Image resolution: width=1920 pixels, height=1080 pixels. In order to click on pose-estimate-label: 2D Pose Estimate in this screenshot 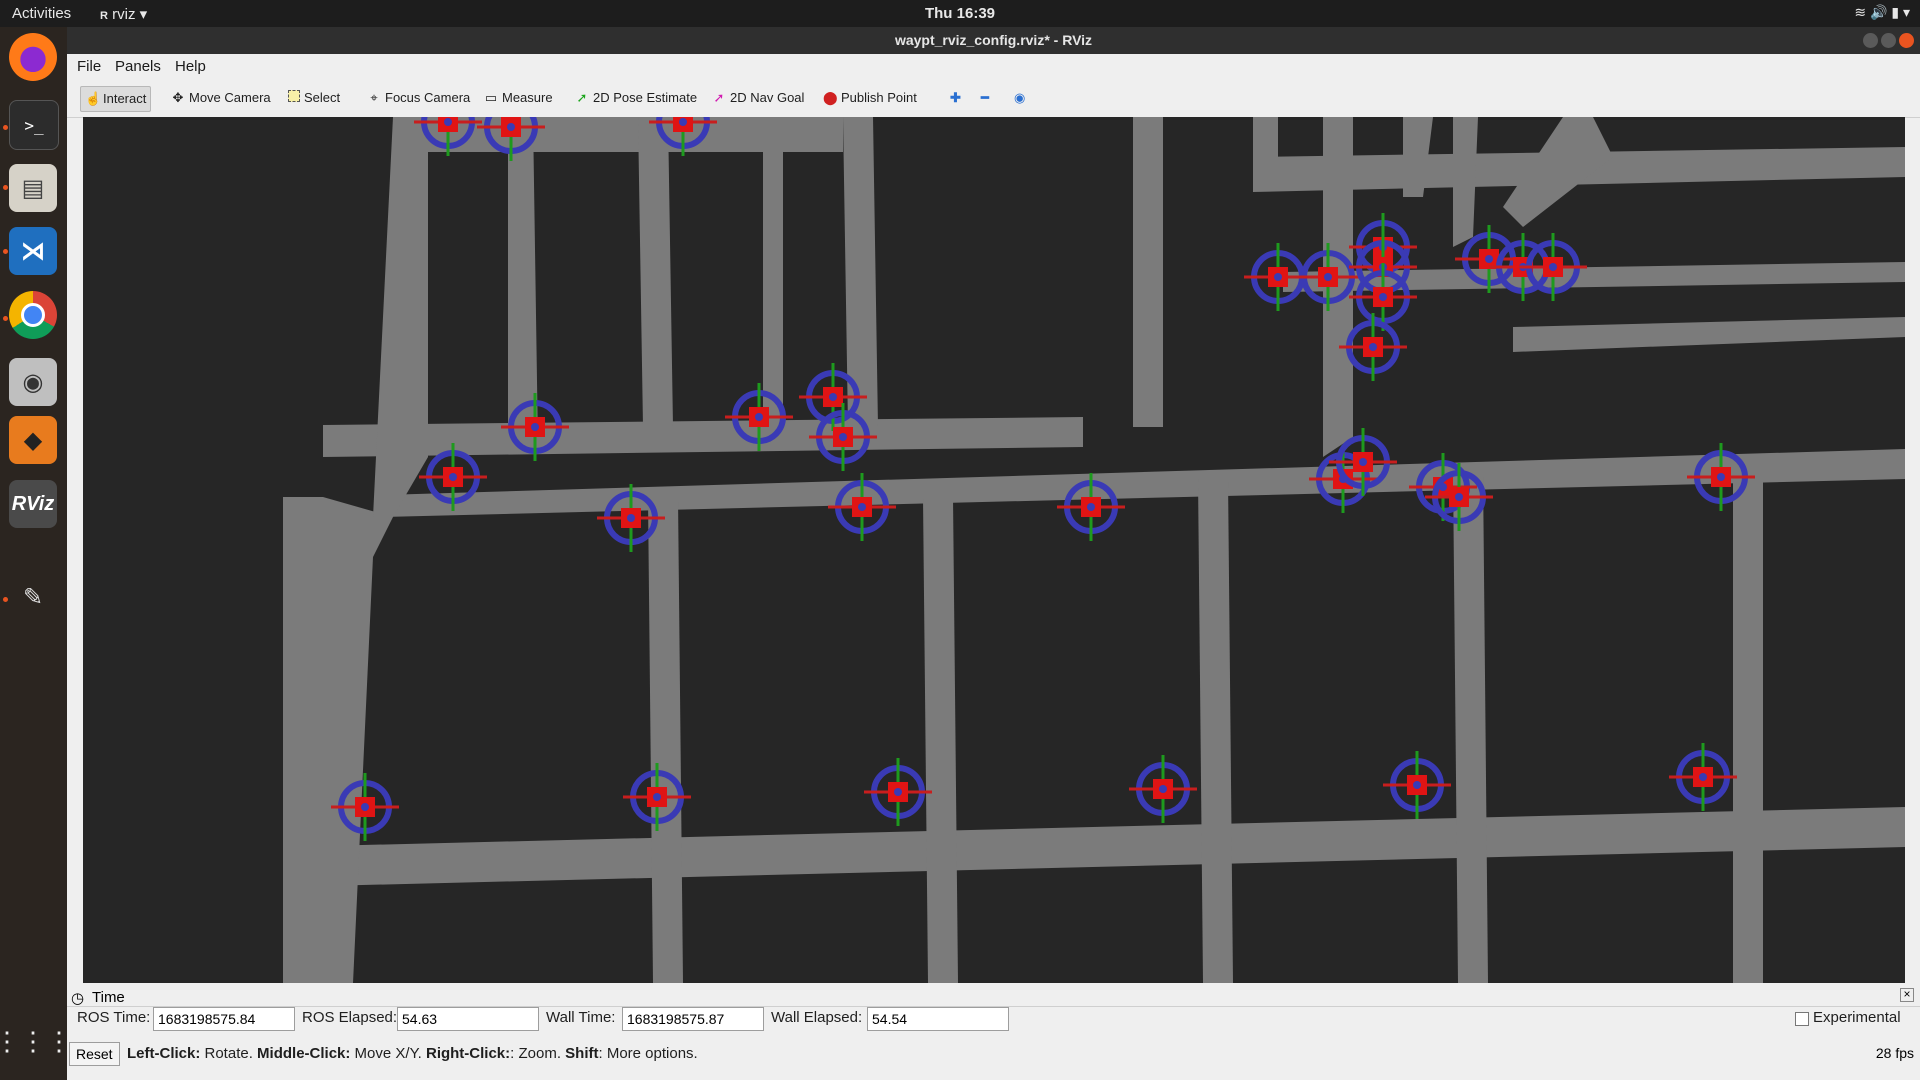, I will do `click(645, 97)`.